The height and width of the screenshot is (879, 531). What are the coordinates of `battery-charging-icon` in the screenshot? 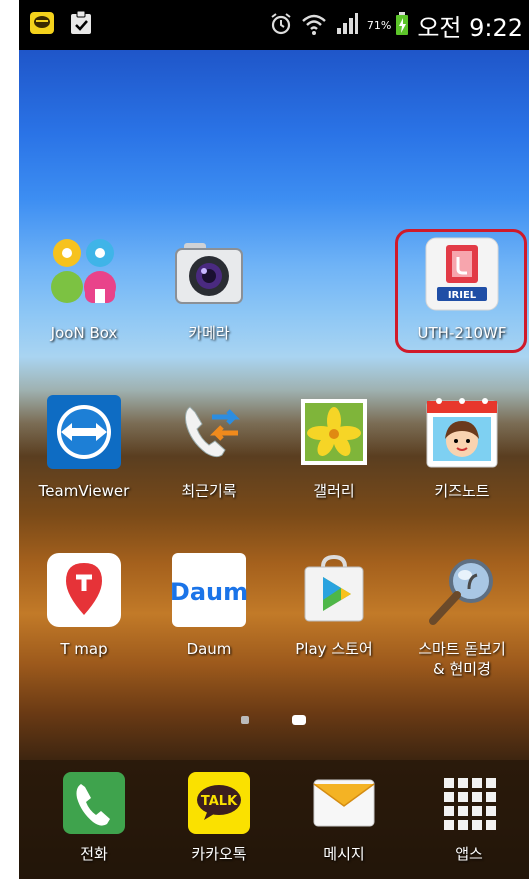 It's located at (402, 25).